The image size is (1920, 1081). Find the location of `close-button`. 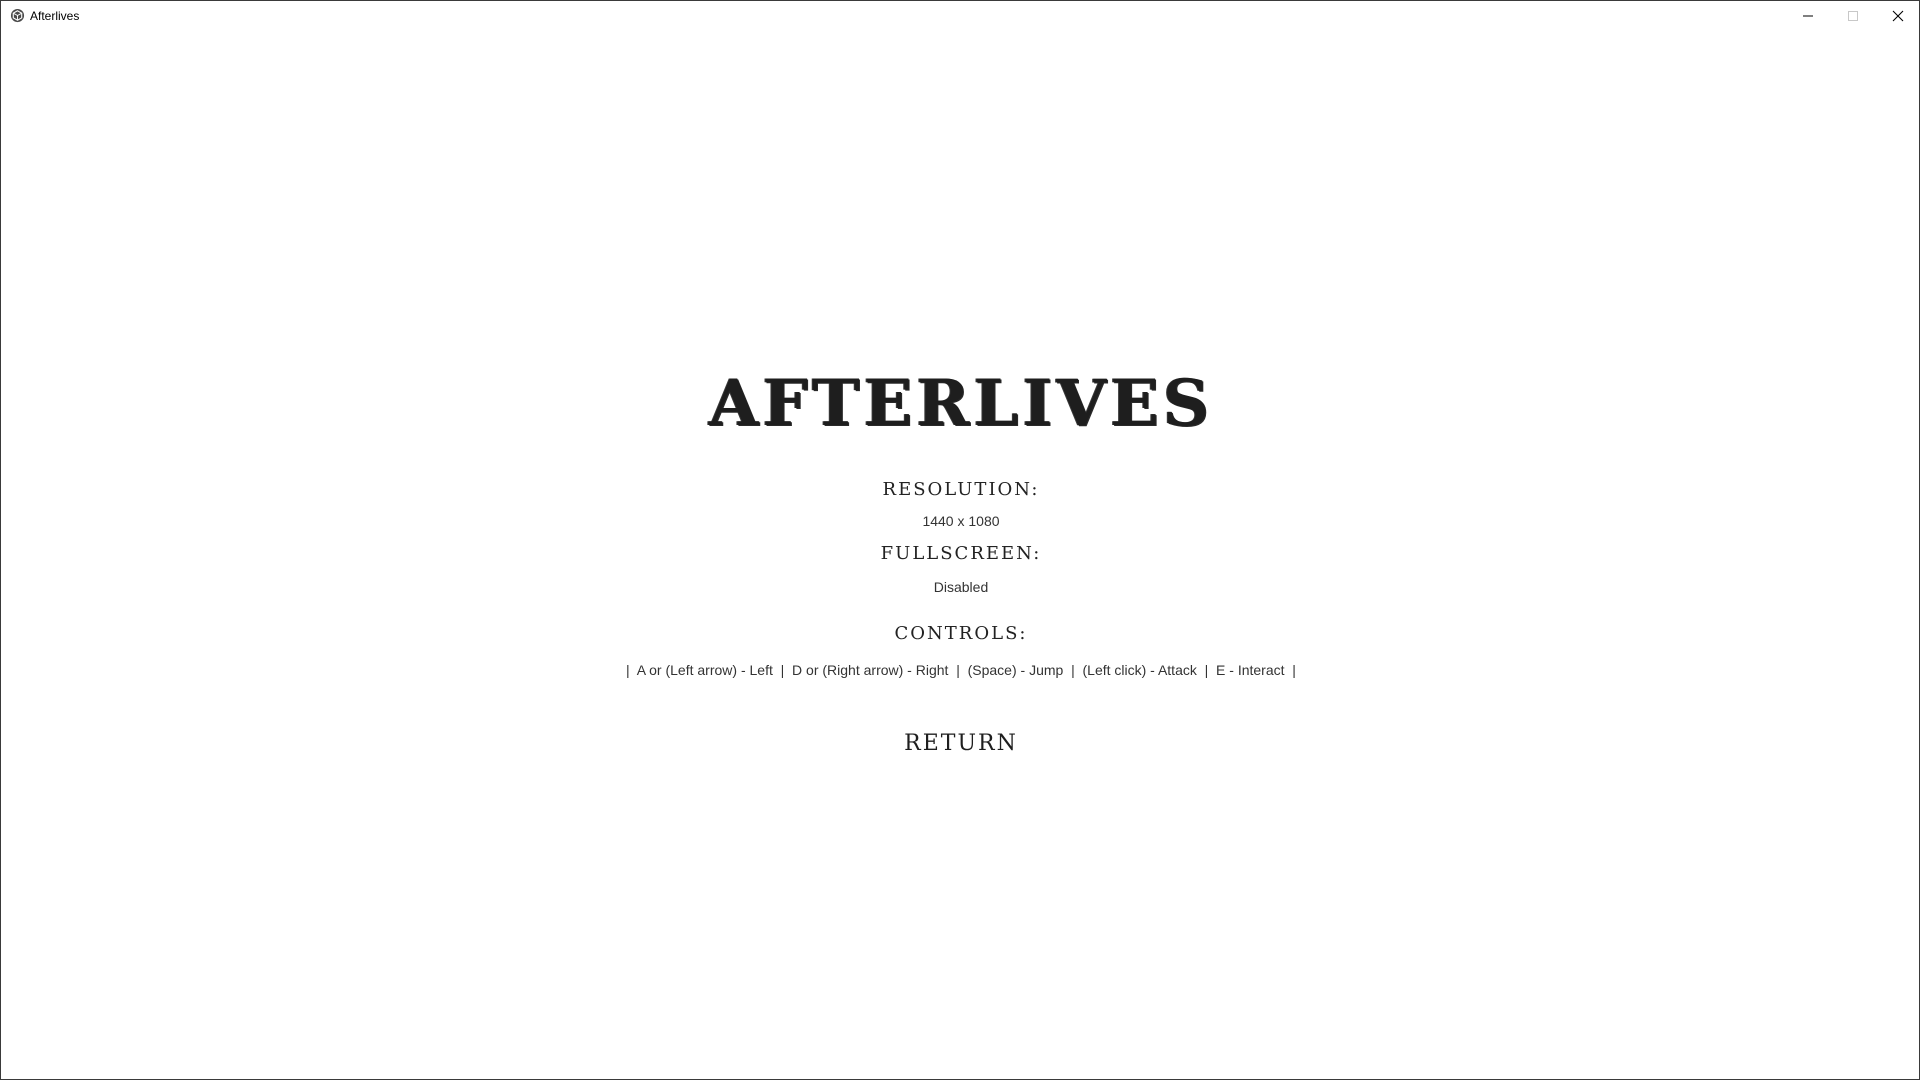

close-button is located at coordinates (1897, 16).